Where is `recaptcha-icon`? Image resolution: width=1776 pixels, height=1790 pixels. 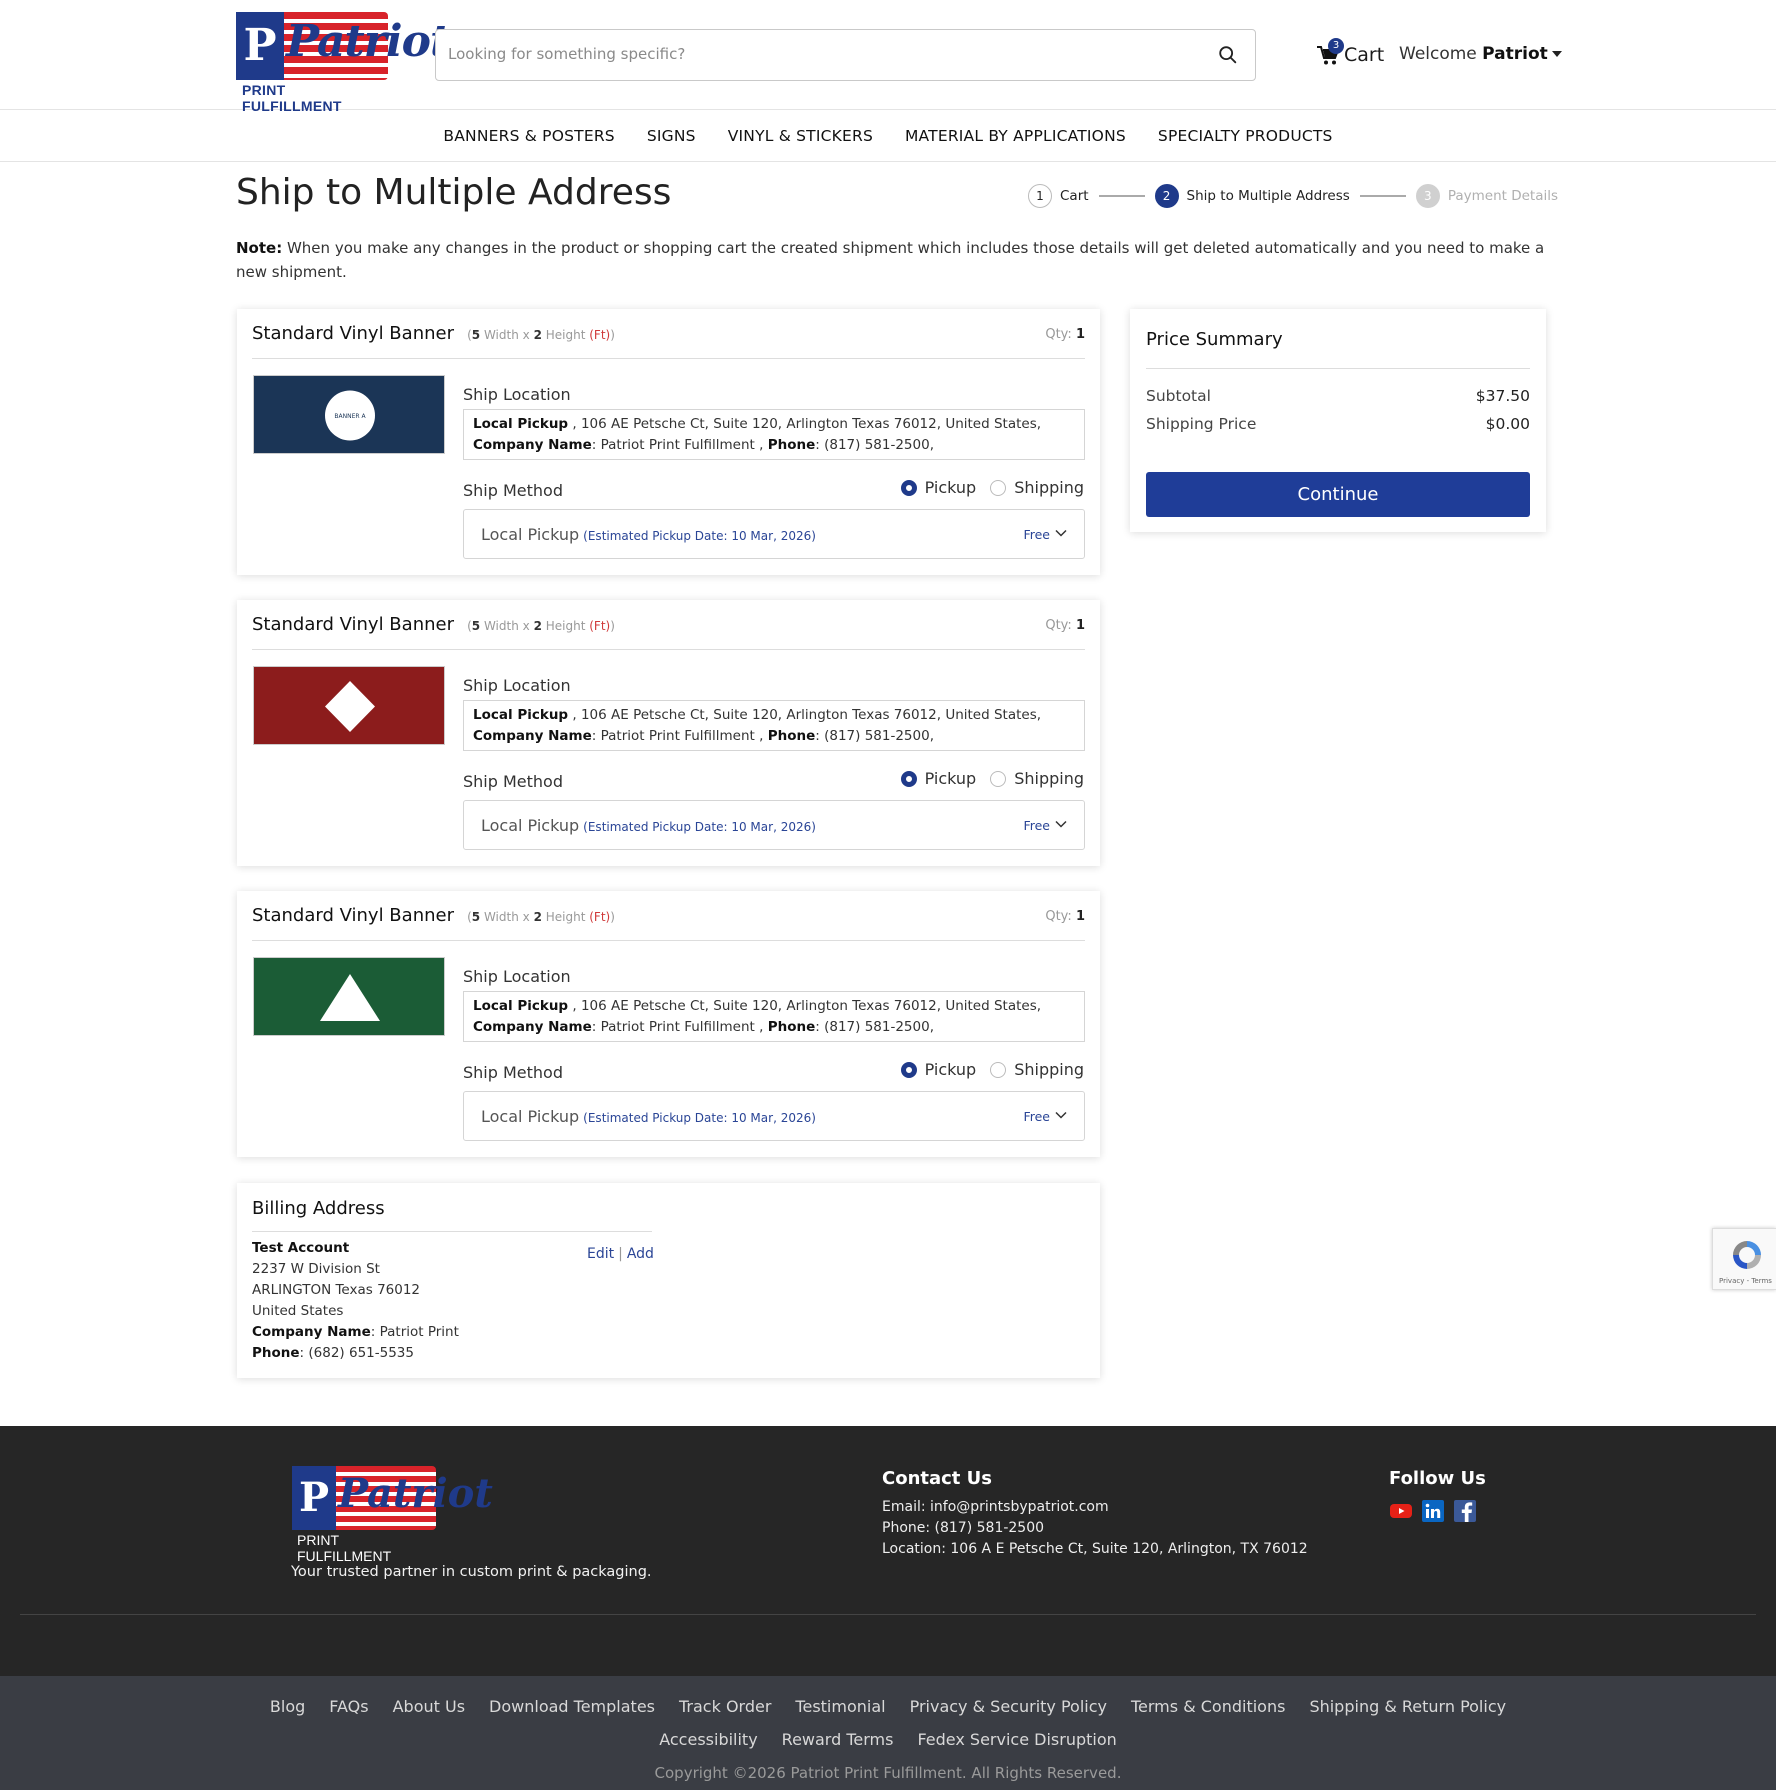 recaptcha-icon is located at coordinates (1747, 1255).